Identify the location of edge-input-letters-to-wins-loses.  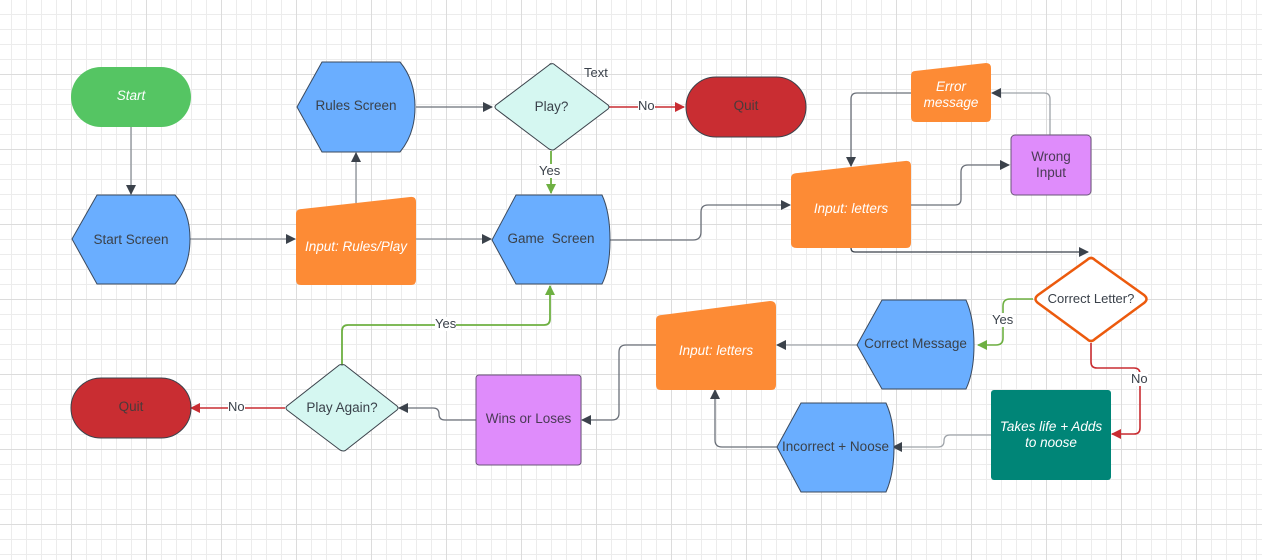
(618, 384).